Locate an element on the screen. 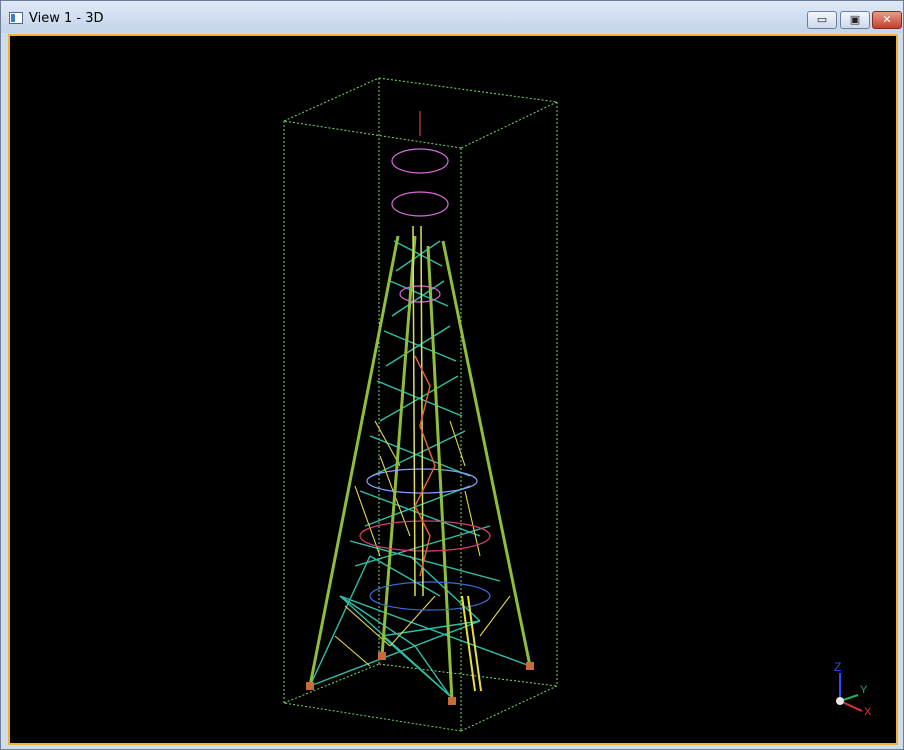 Image resolution: width=904 pixels, height=750 pixels. title-bar: View 1 - 3D ▭ ▣ ✕ is located at coordinates (452, 17).